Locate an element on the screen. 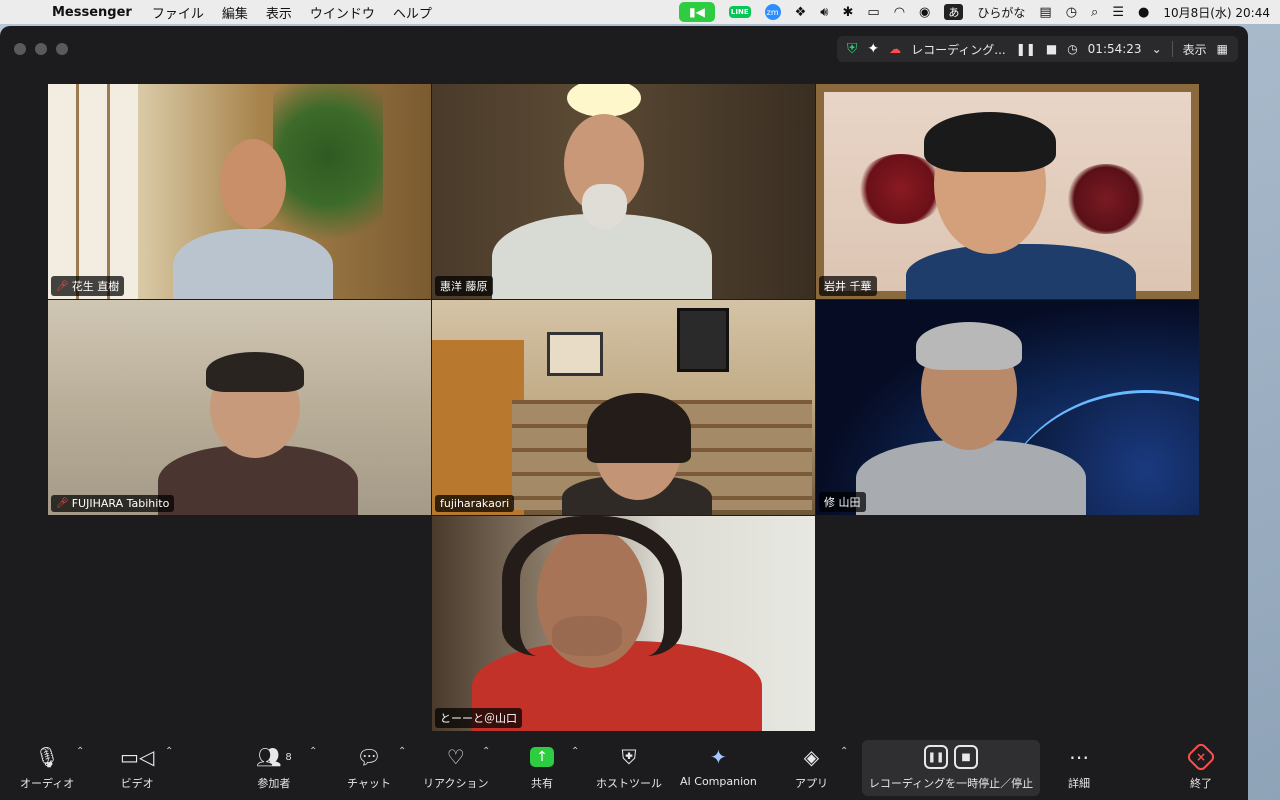 The image size is (1280, 800). window-controls is located at coordinates (41, 49).